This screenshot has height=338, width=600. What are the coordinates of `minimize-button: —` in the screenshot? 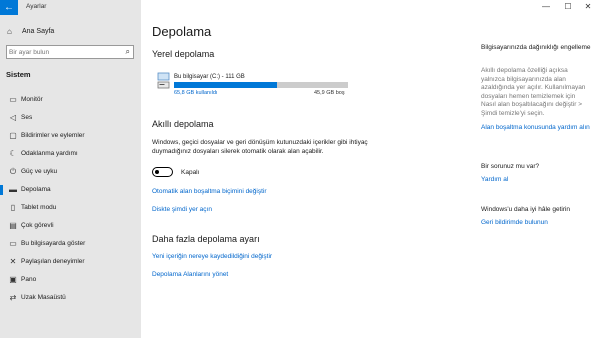 It's located at (546, 7).